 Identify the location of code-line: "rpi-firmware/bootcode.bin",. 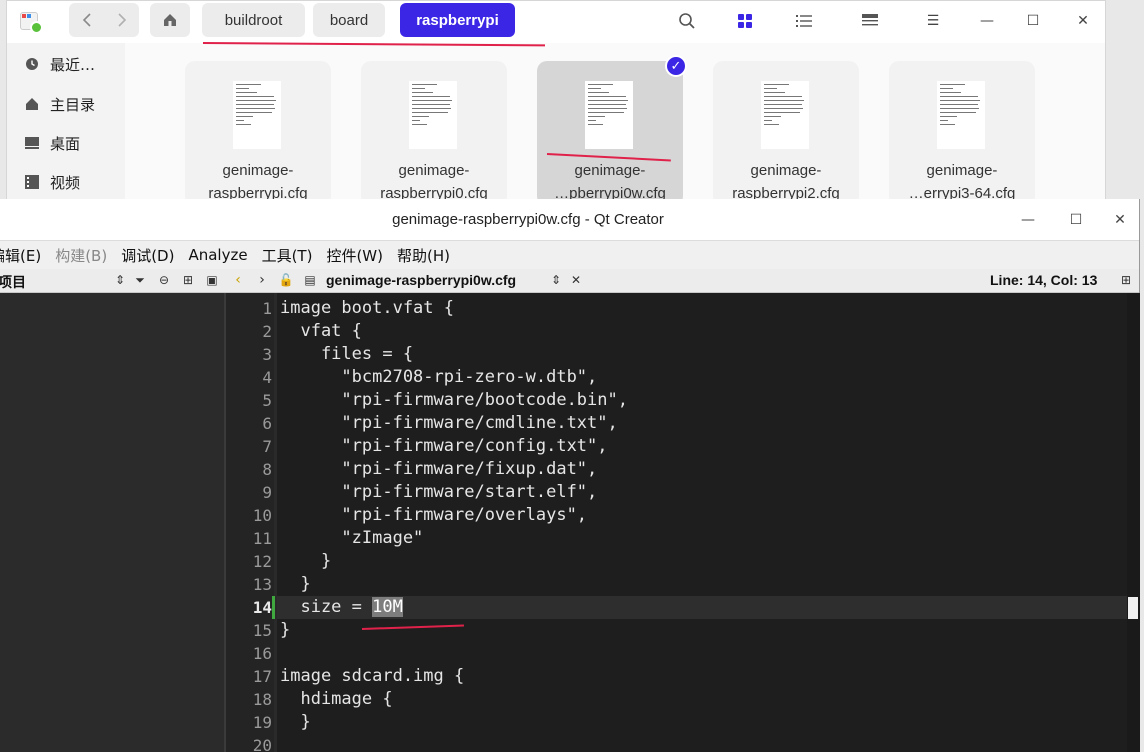
(703, 400).